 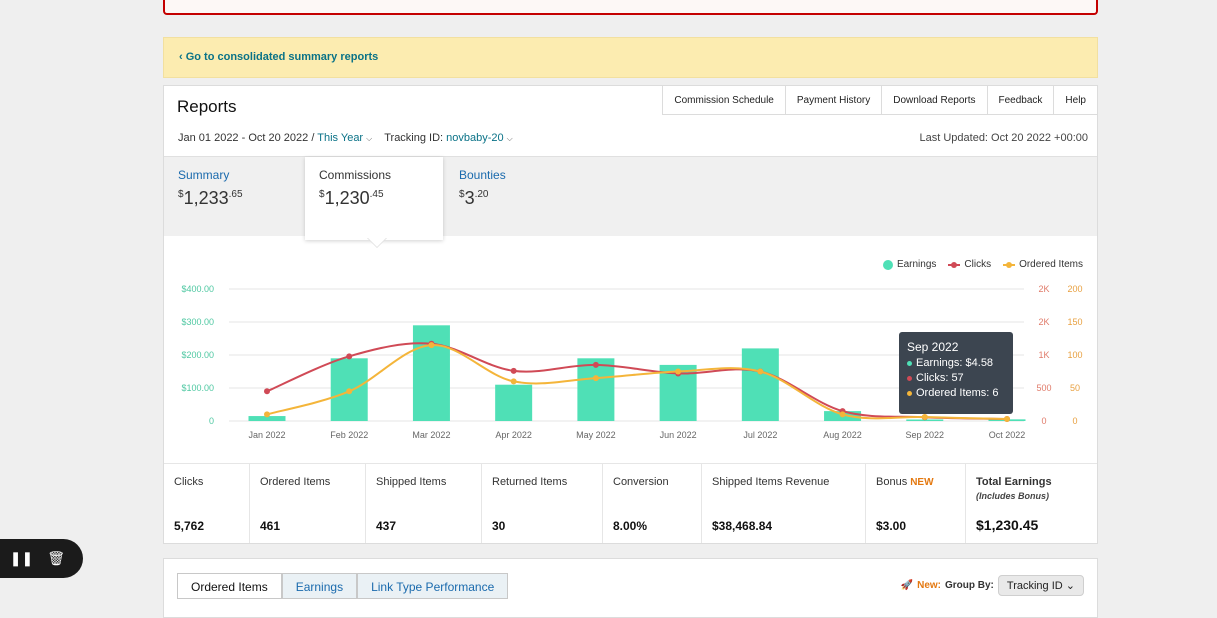 What do you see at coordinates (530, 482) in the screenshot?
I see `stat-label: Returned Items` at bounding box center [530, 482].